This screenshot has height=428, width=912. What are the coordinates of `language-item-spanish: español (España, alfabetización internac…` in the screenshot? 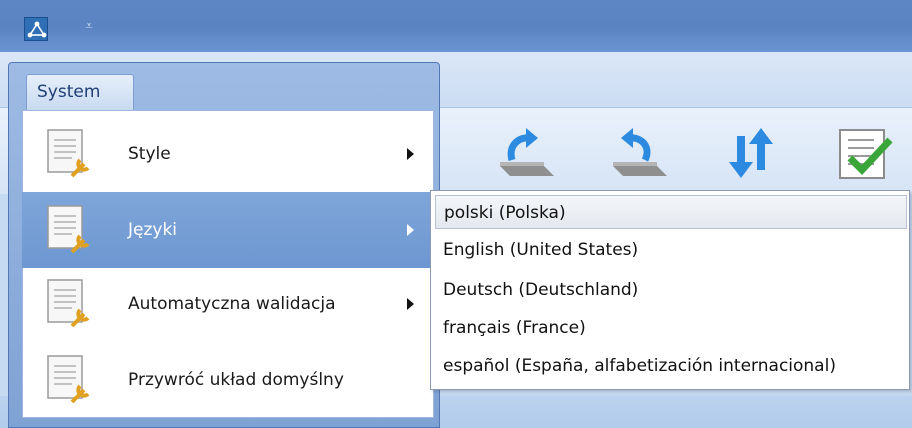 It's located at (671, 366).